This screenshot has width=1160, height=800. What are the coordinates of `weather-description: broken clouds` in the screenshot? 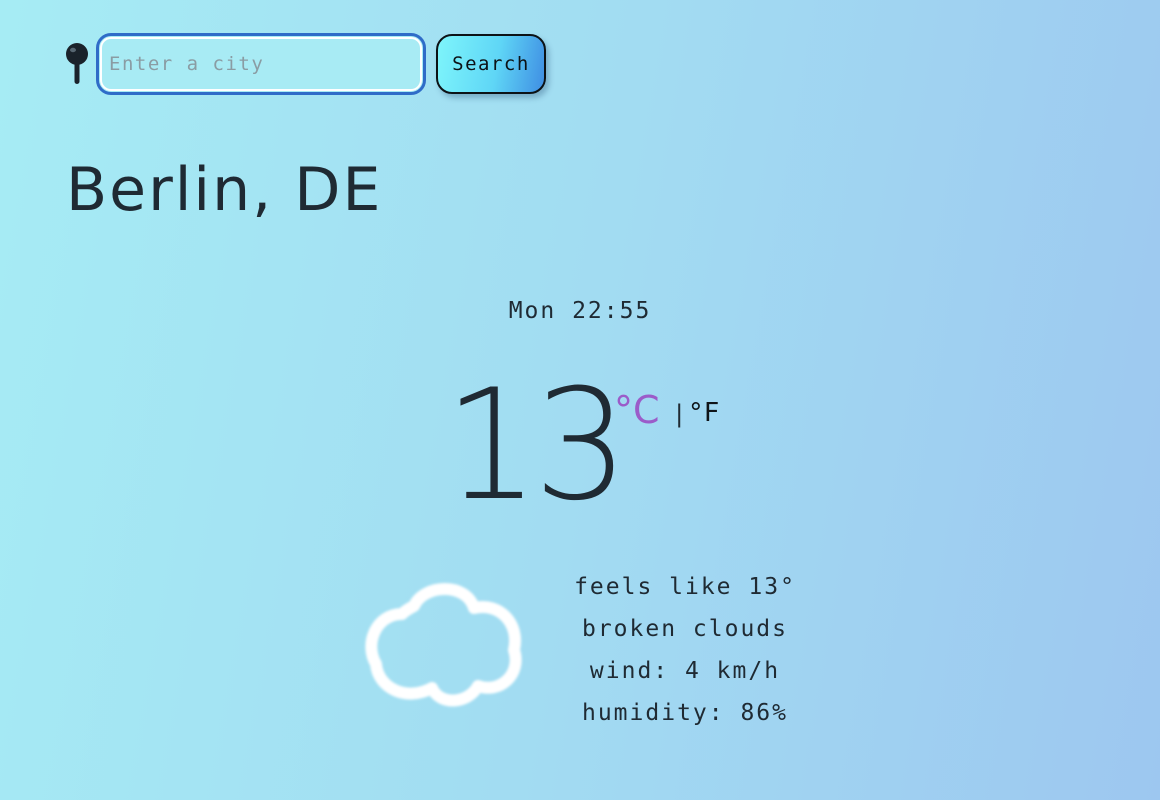 It's located at (684, 629).